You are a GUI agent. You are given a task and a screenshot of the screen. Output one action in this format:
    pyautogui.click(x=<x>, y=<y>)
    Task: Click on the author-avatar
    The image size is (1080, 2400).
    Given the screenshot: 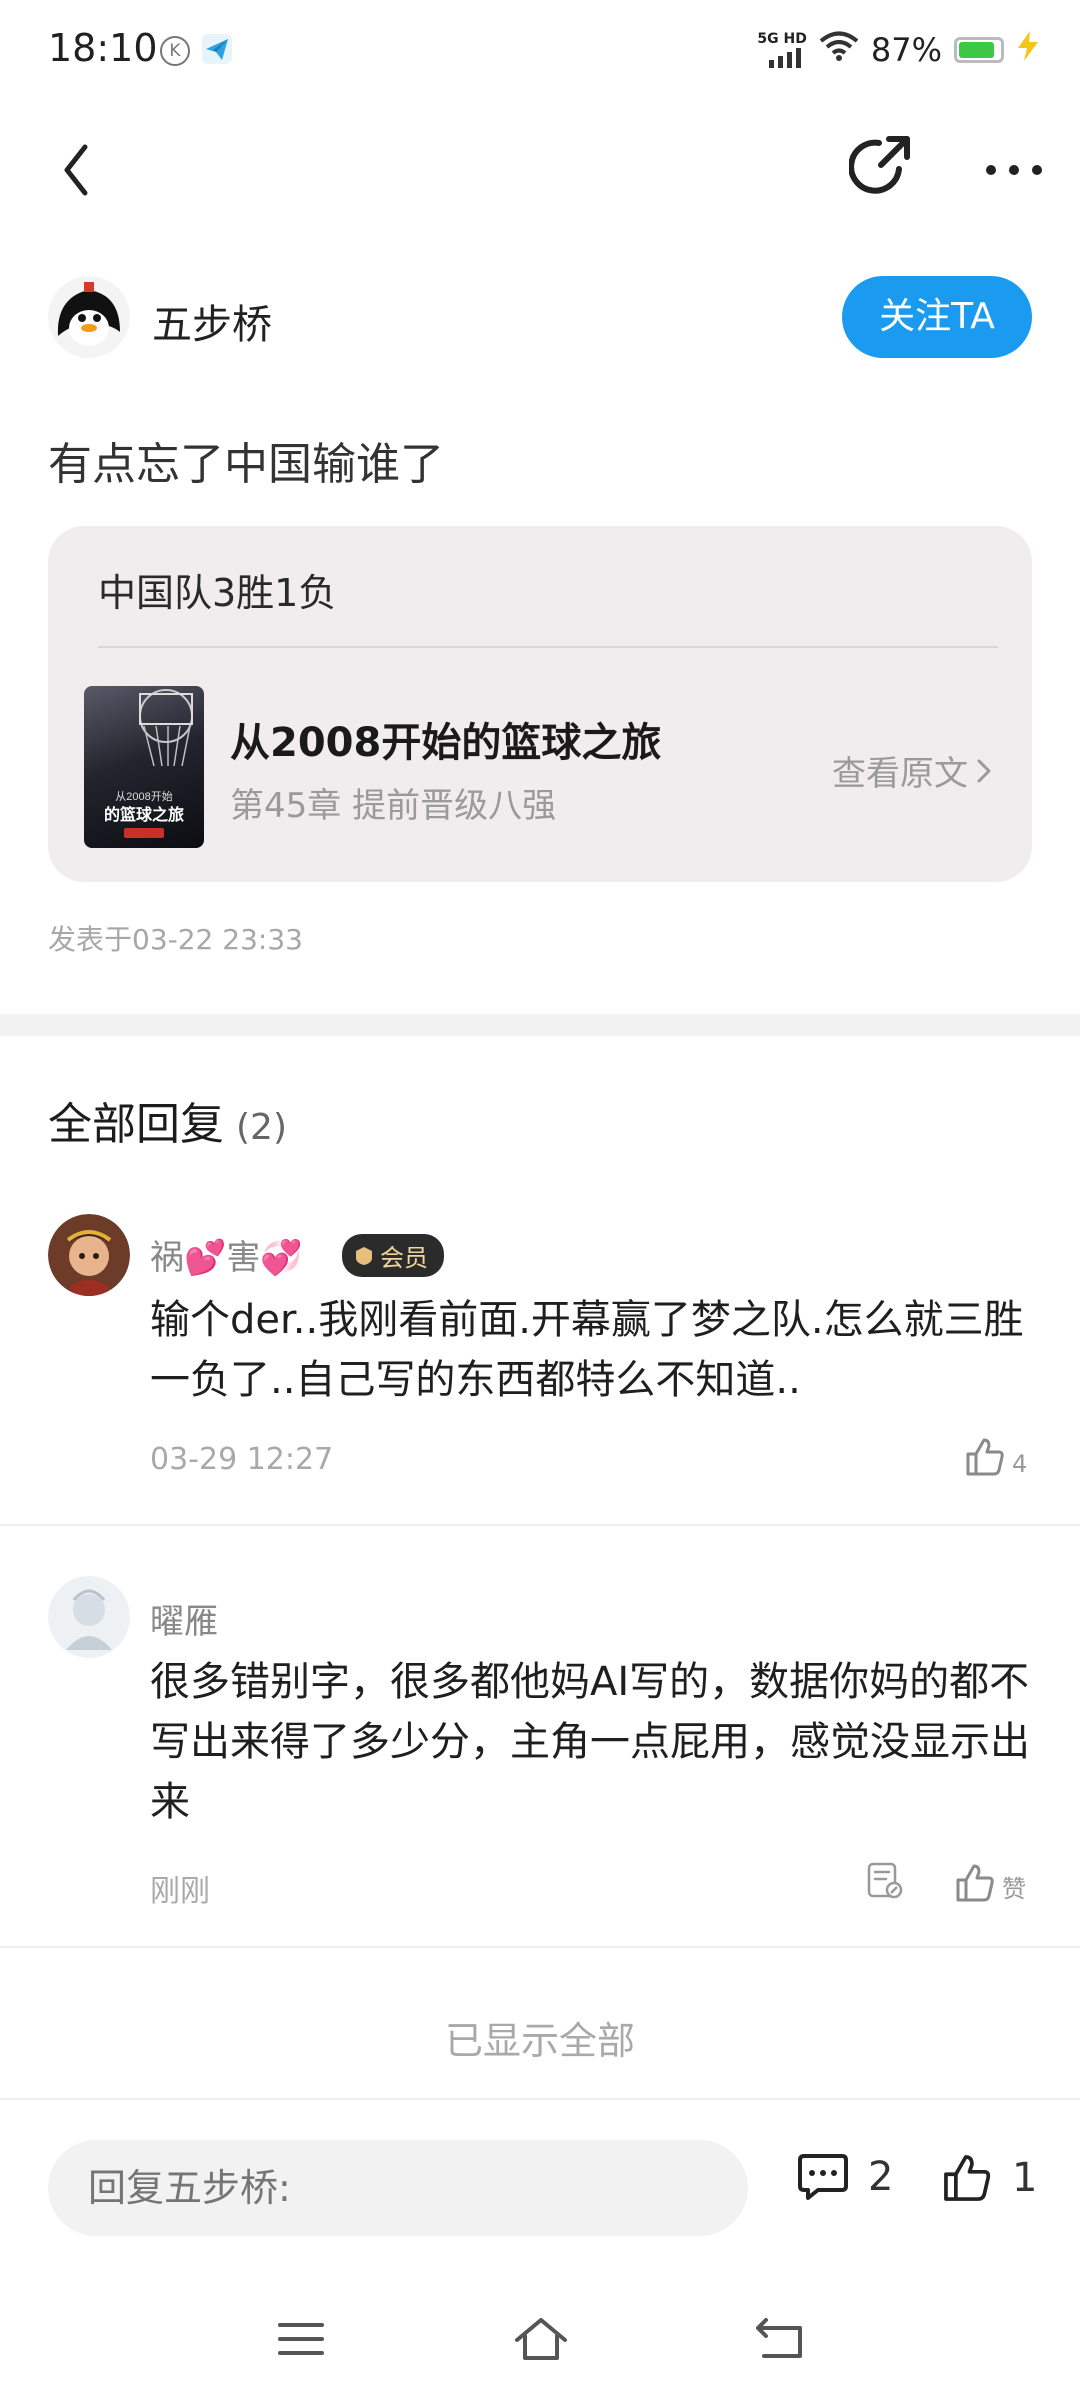 What is the action you would take?
    pyautogui.click(x=89, y=317)
    